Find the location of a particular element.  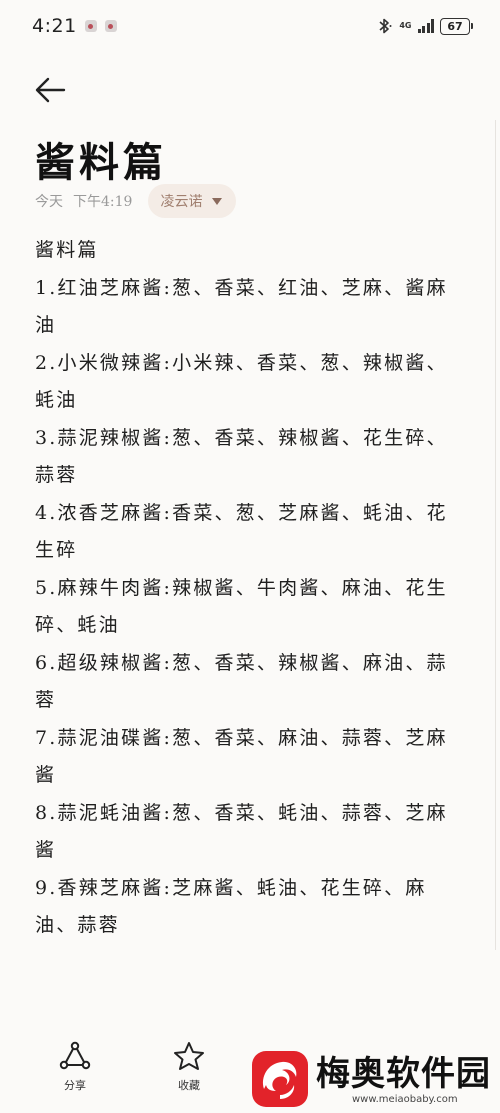

watermark-name: 梅奥软件园 is located at coordinates (403, 1073).